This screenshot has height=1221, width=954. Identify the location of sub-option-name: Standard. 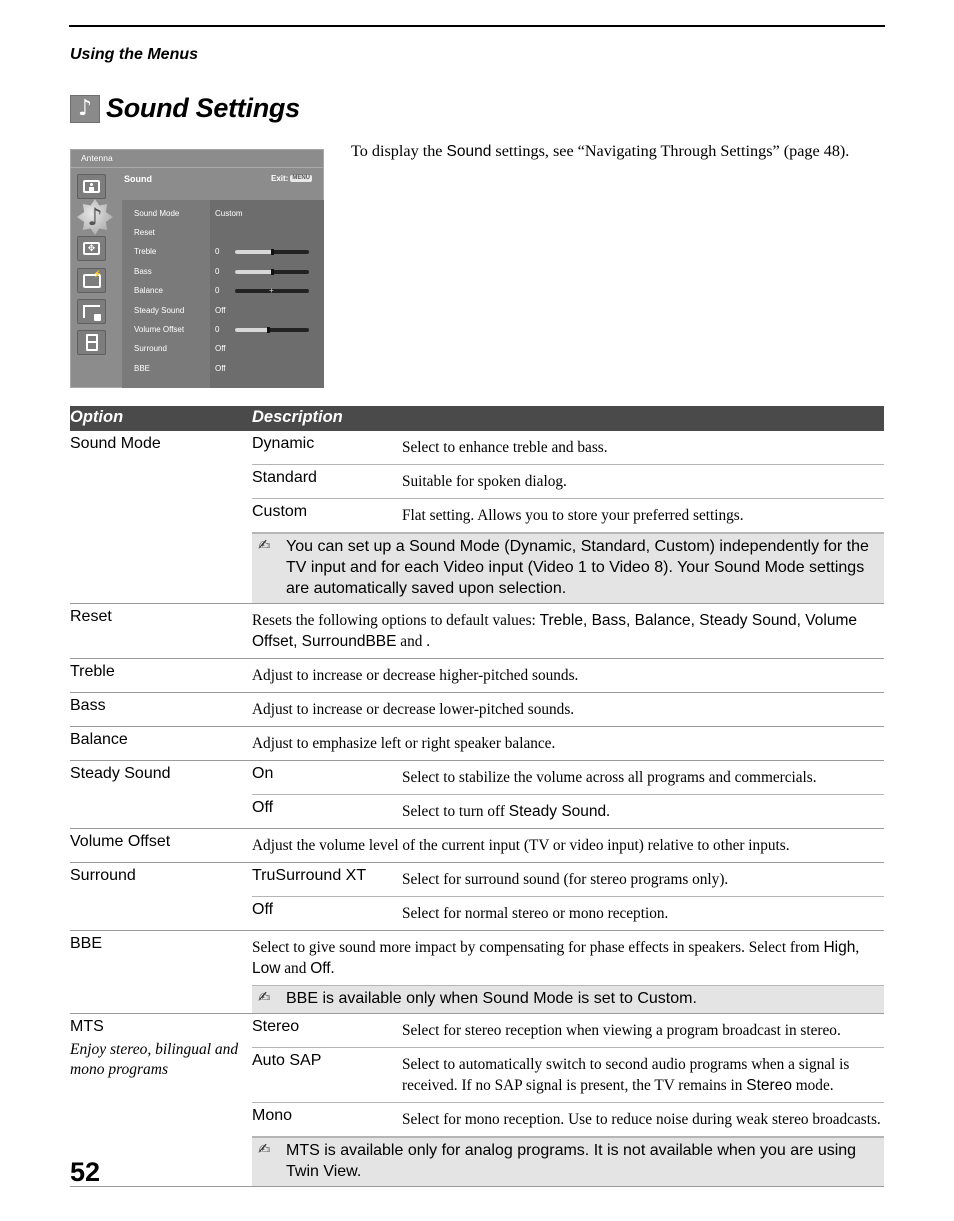
(284, 477).